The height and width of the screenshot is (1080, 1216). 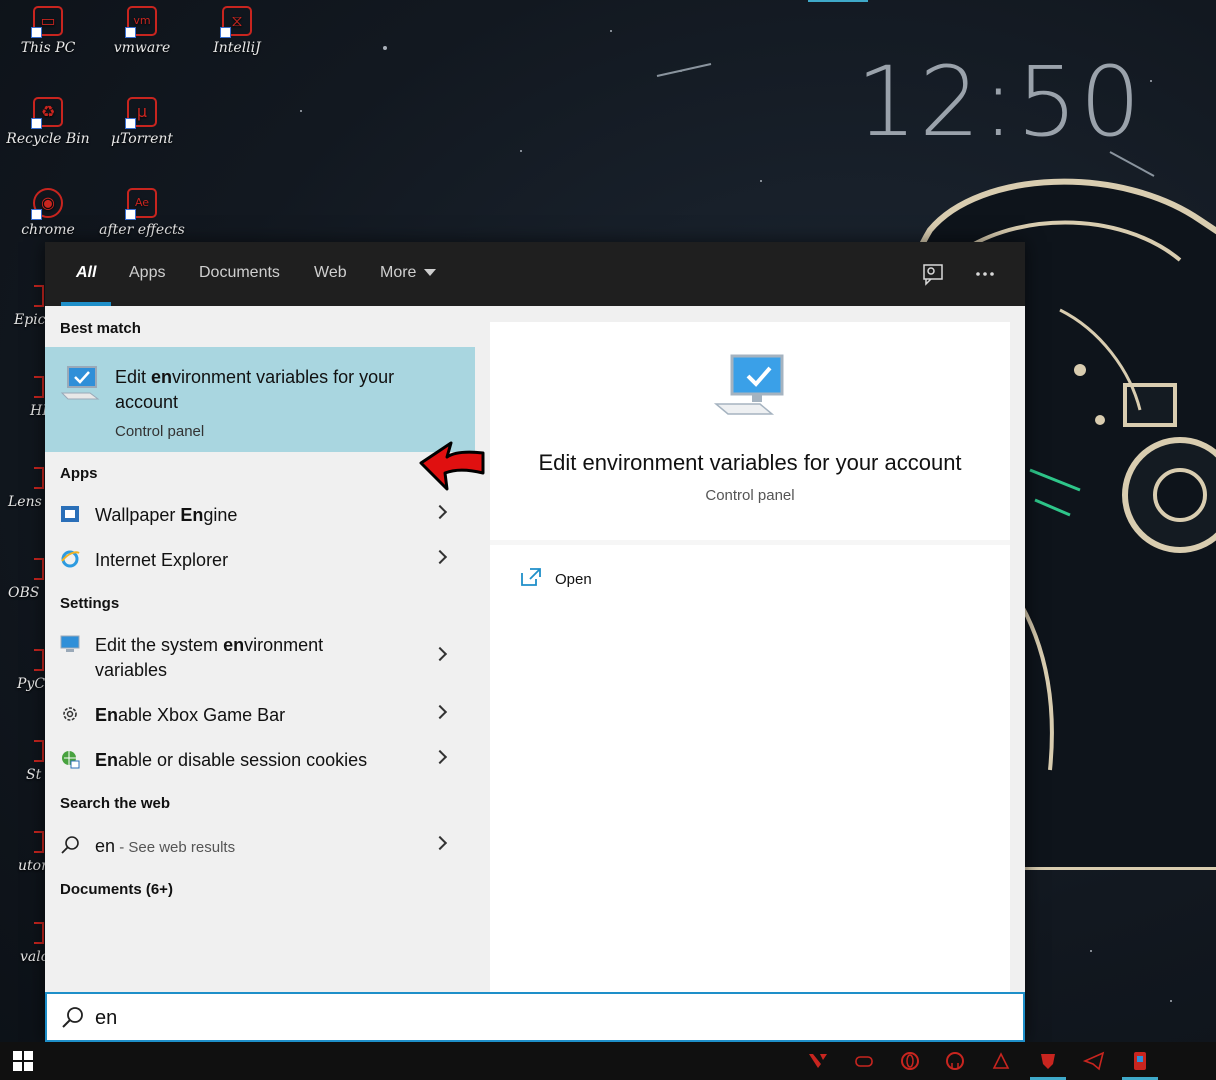 What do you see at coordinates (142, 139) in the screenshot?
I see `desktop-icon-label: µTorrent` at bounding box center [142, 139].